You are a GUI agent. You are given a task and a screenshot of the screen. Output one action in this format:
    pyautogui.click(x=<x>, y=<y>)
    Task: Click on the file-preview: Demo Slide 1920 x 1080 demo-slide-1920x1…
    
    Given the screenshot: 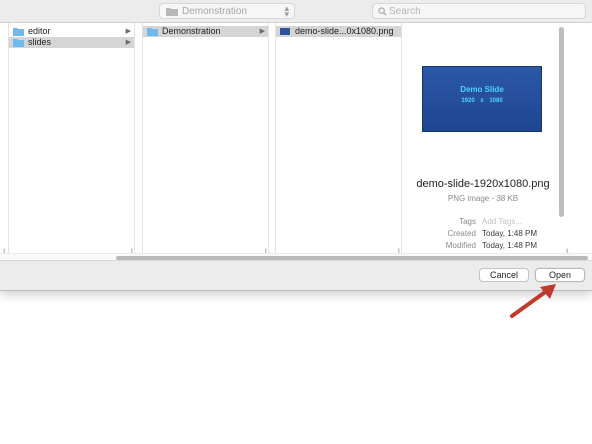 What is the action you would take?
    pyautogui.click(x=483, y=141)
    